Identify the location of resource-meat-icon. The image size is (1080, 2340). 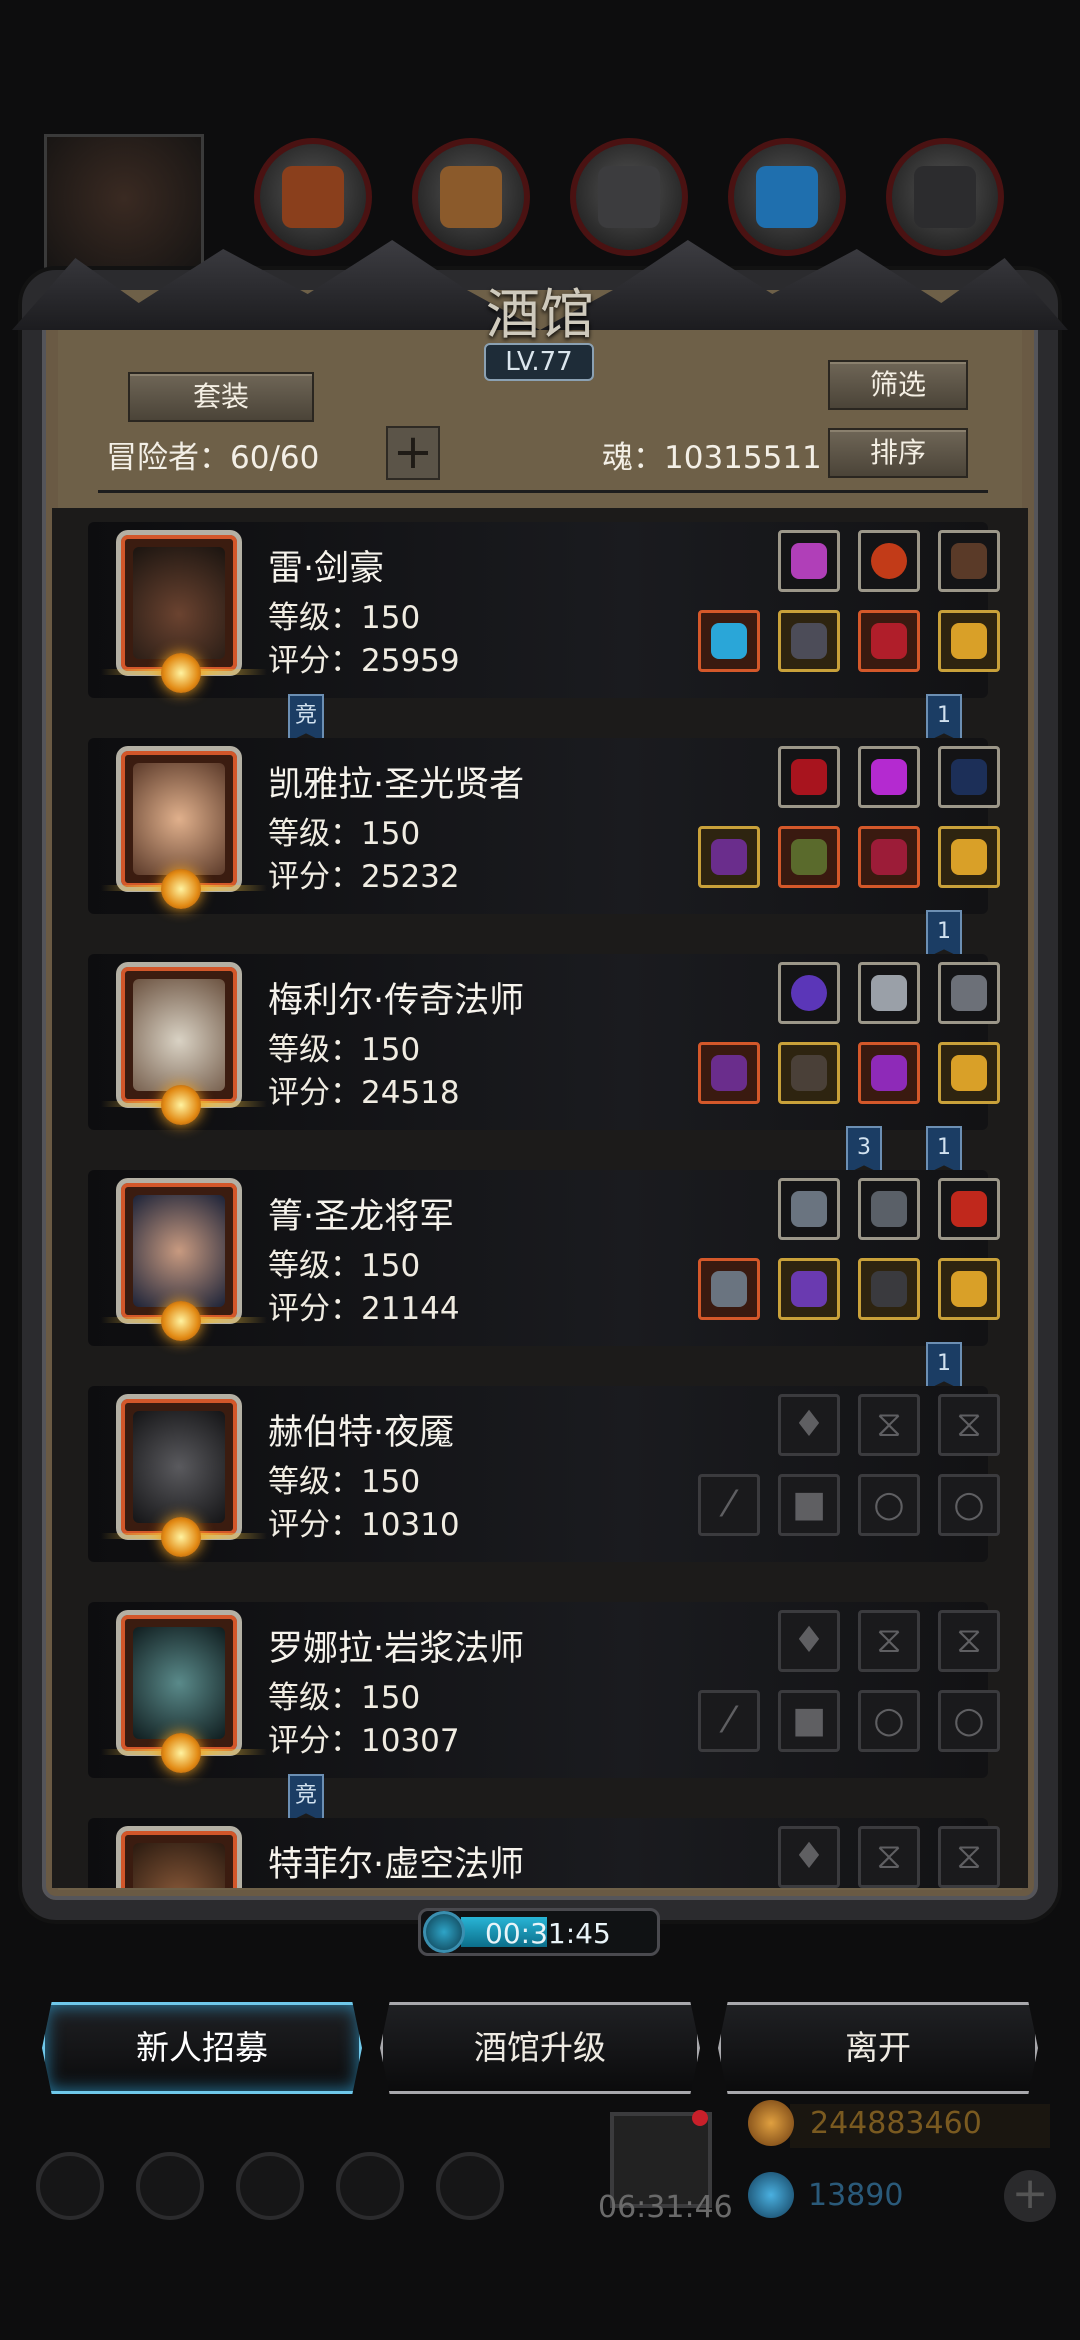
(313, 197).